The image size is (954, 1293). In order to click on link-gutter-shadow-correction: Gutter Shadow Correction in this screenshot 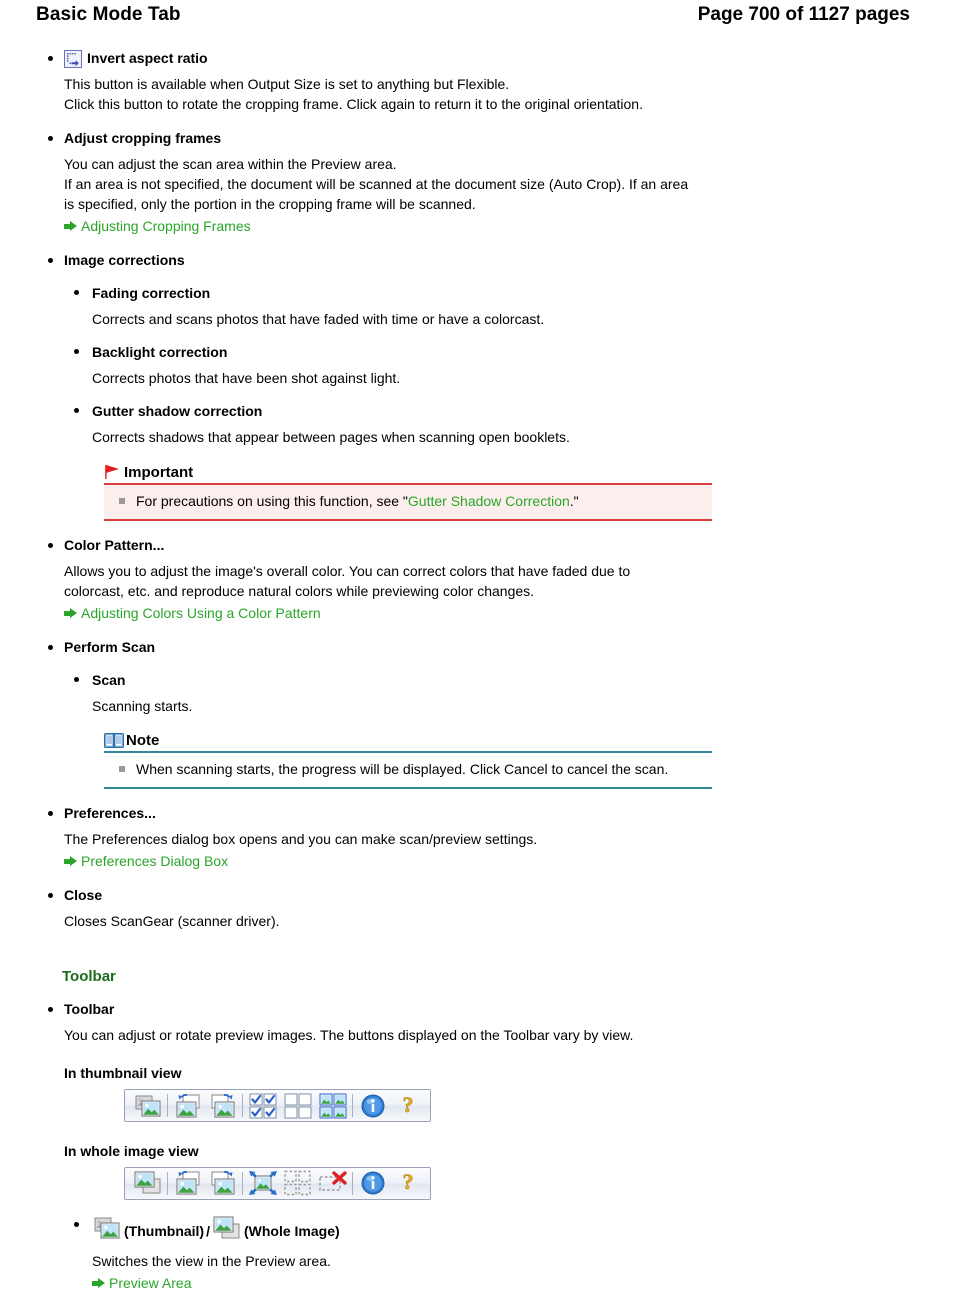, I will do `click(489, 501)`.